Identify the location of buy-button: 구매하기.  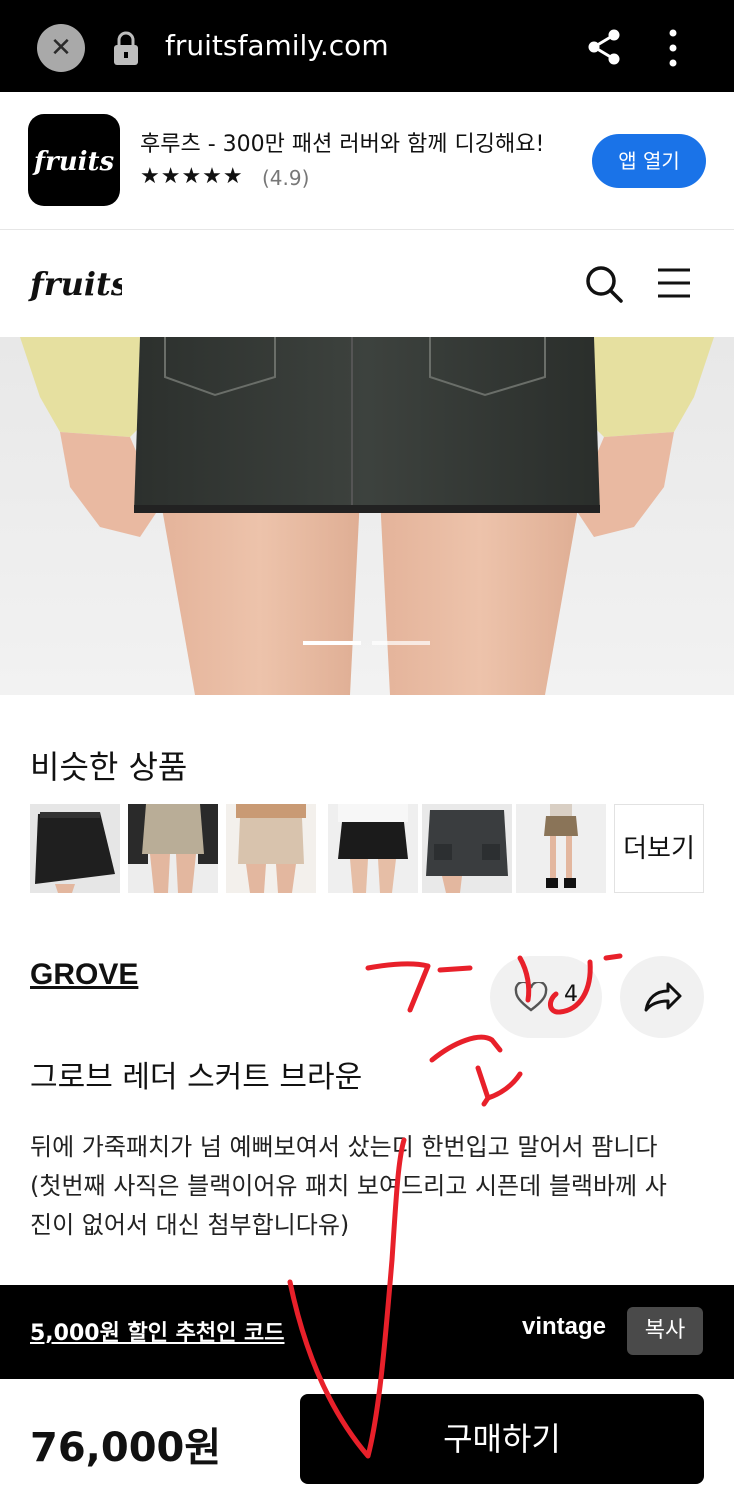
(502, 1439).